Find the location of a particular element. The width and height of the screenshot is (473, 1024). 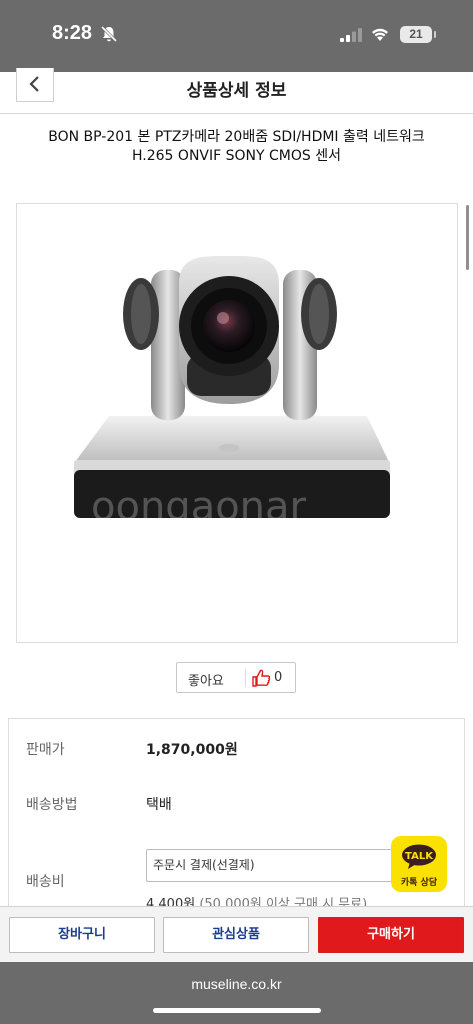

kakao-chat-button: TALK 카톡 상담 is located at coordinates (419, 864).